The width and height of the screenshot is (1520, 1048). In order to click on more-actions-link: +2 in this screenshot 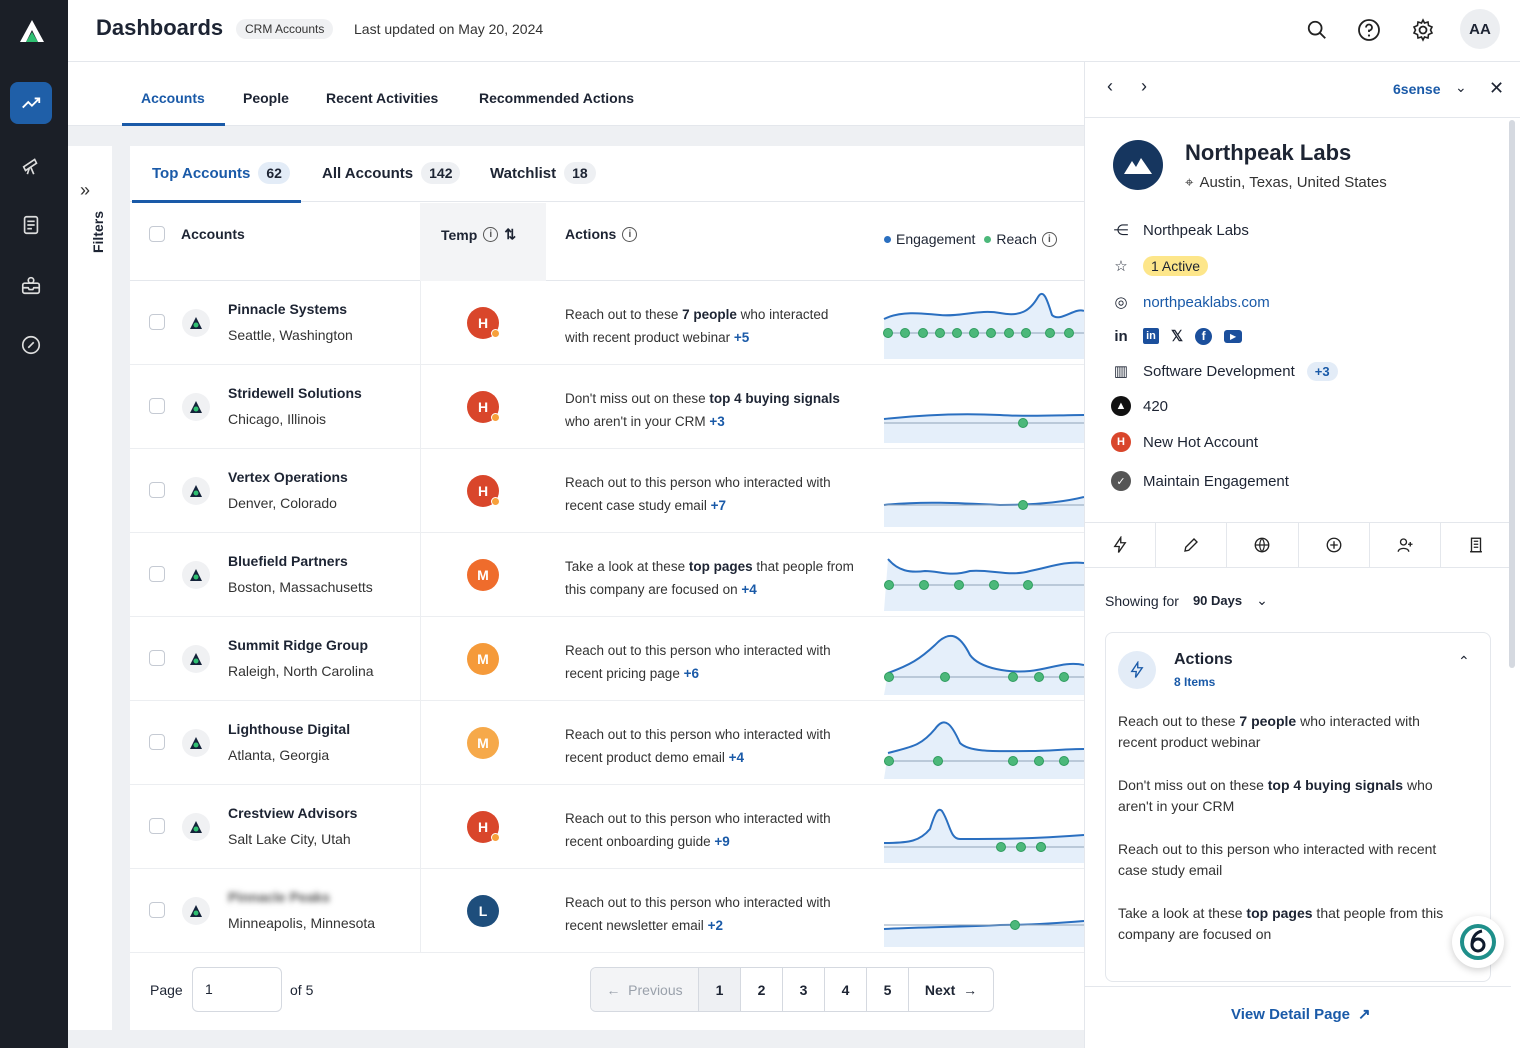, I will do `click(715, 925)`.